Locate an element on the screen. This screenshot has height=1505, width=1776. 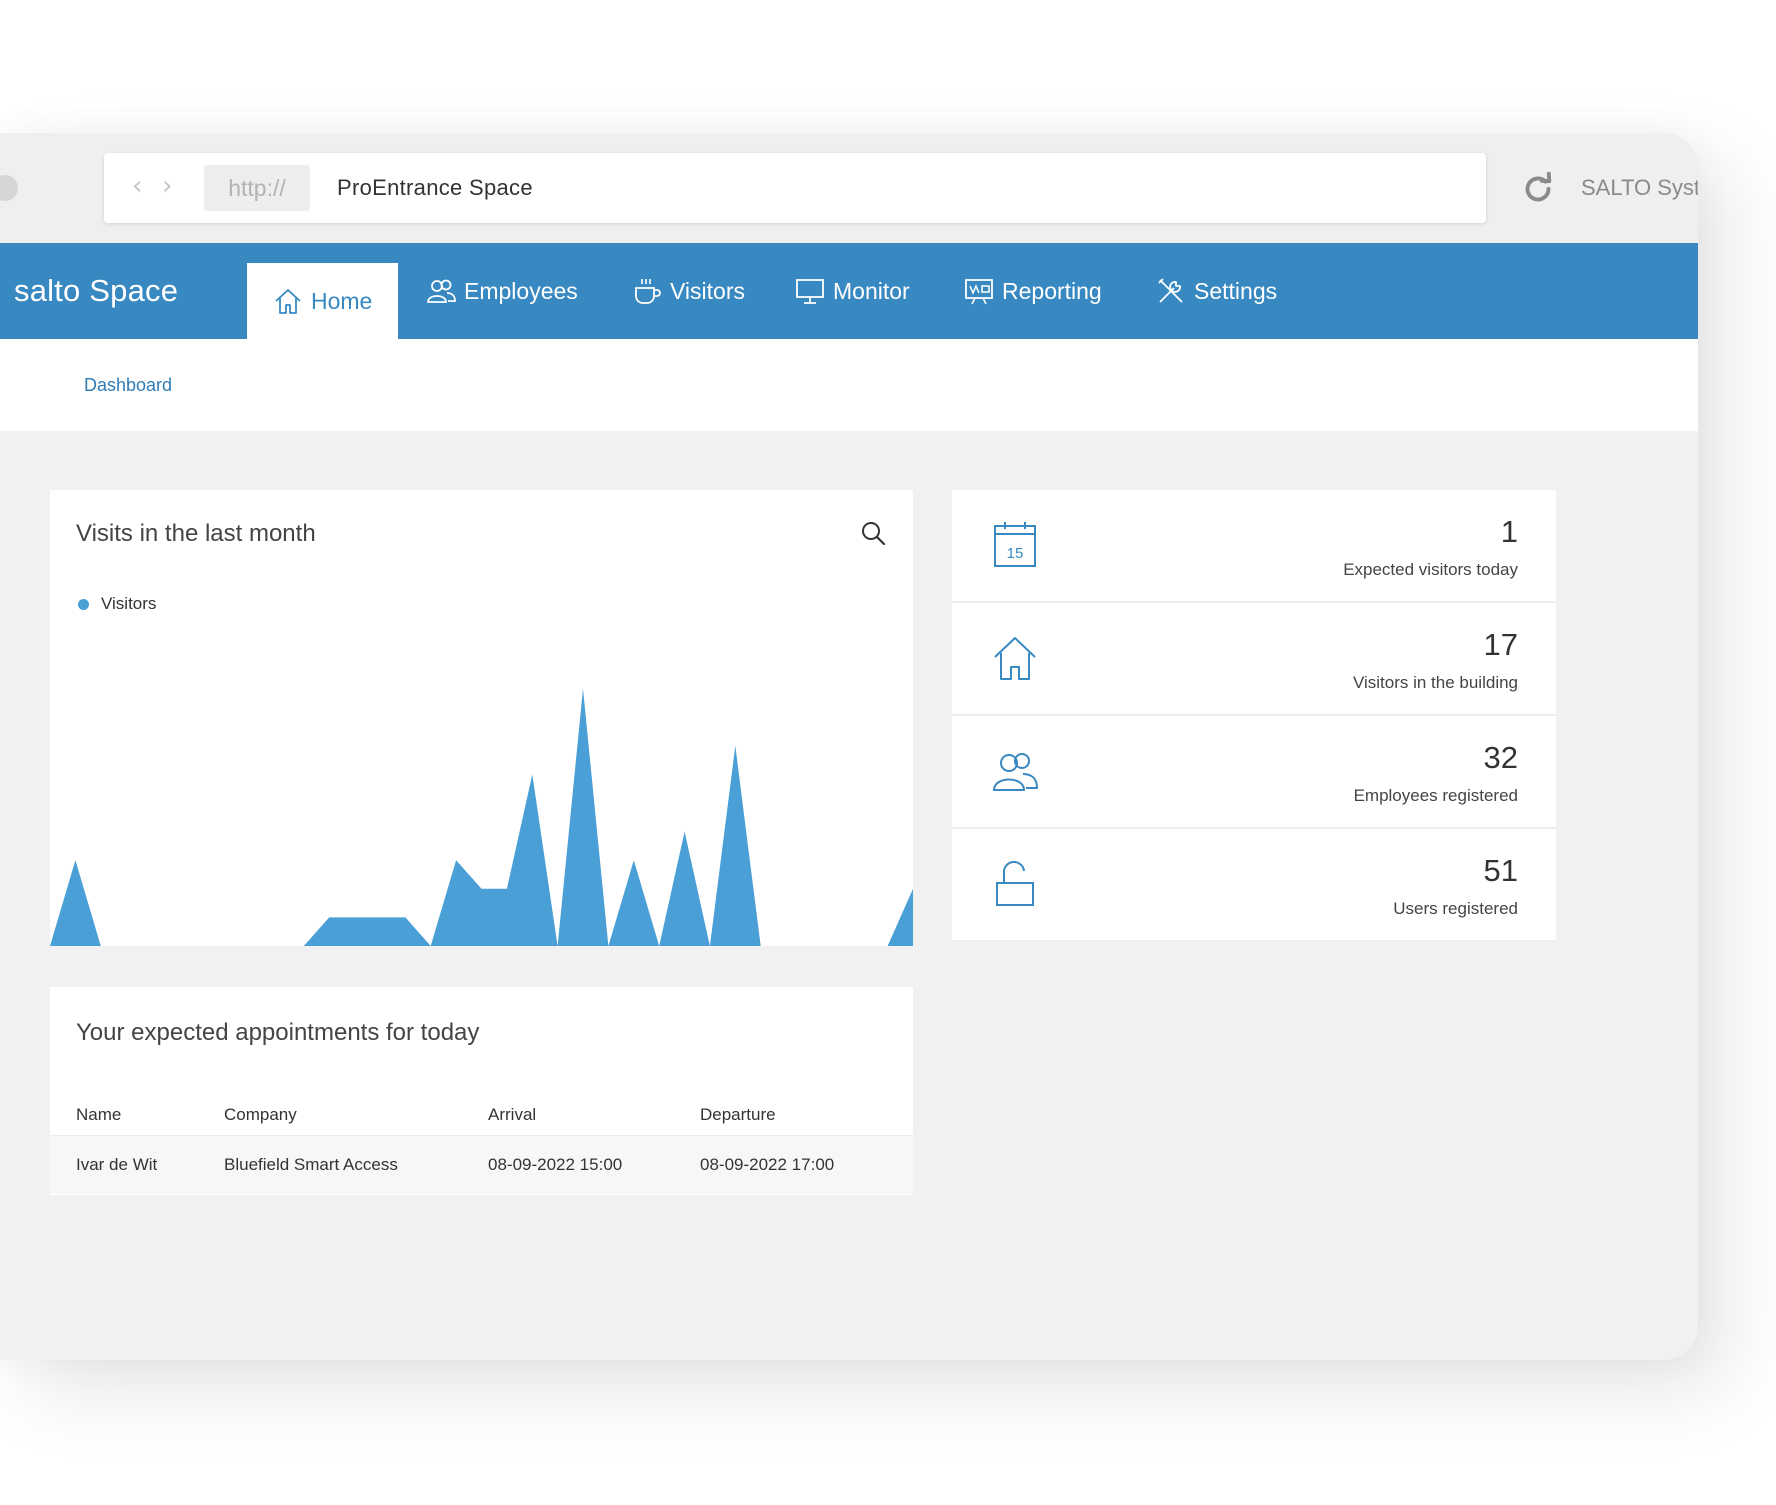
address-bar: ‹ › http:// ProEntrance Space is located at coordinates (795, 188).